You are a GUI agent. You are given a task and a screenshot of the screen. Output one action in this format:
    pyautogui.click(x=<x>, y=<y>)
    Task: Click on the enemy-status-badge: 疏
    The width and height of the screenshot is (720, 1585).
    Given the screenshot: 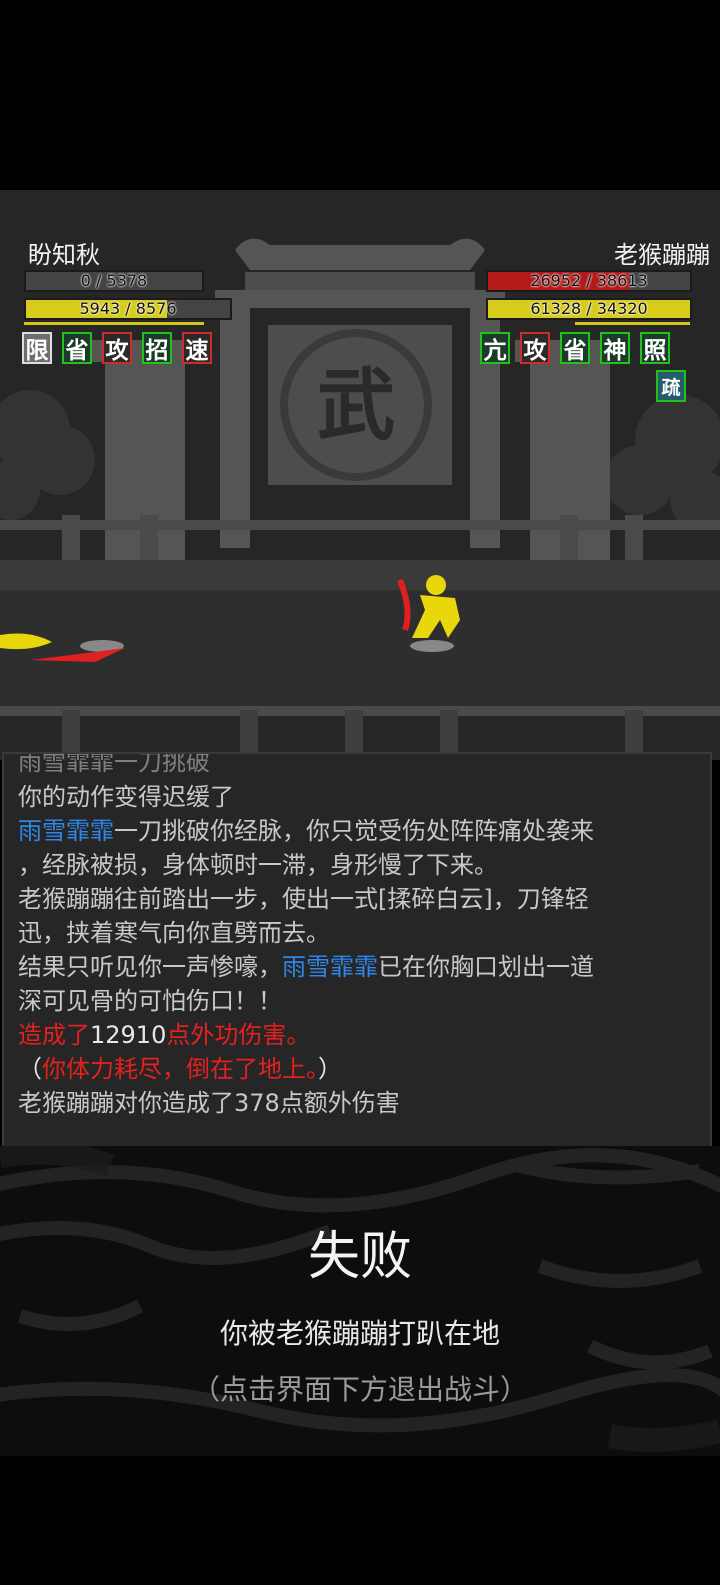 What is the action you would take?
    pyautogui.click(x=671, y=386)
    